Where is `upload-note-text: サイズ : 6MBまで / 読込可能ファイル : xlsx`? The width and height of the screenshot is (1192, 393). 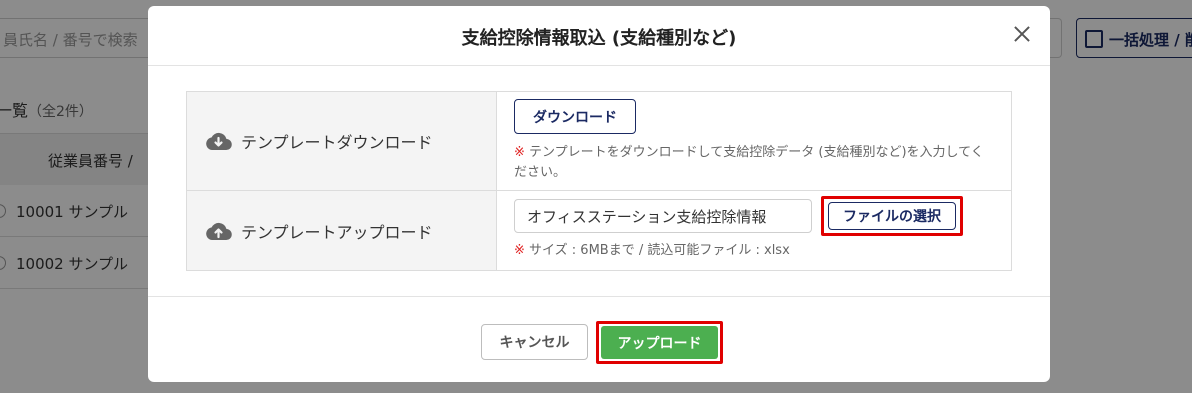 upload-note-text: サイズ : 6MBまで / 読込可能ファイル : xlsx is located at coordinates (659, 250).